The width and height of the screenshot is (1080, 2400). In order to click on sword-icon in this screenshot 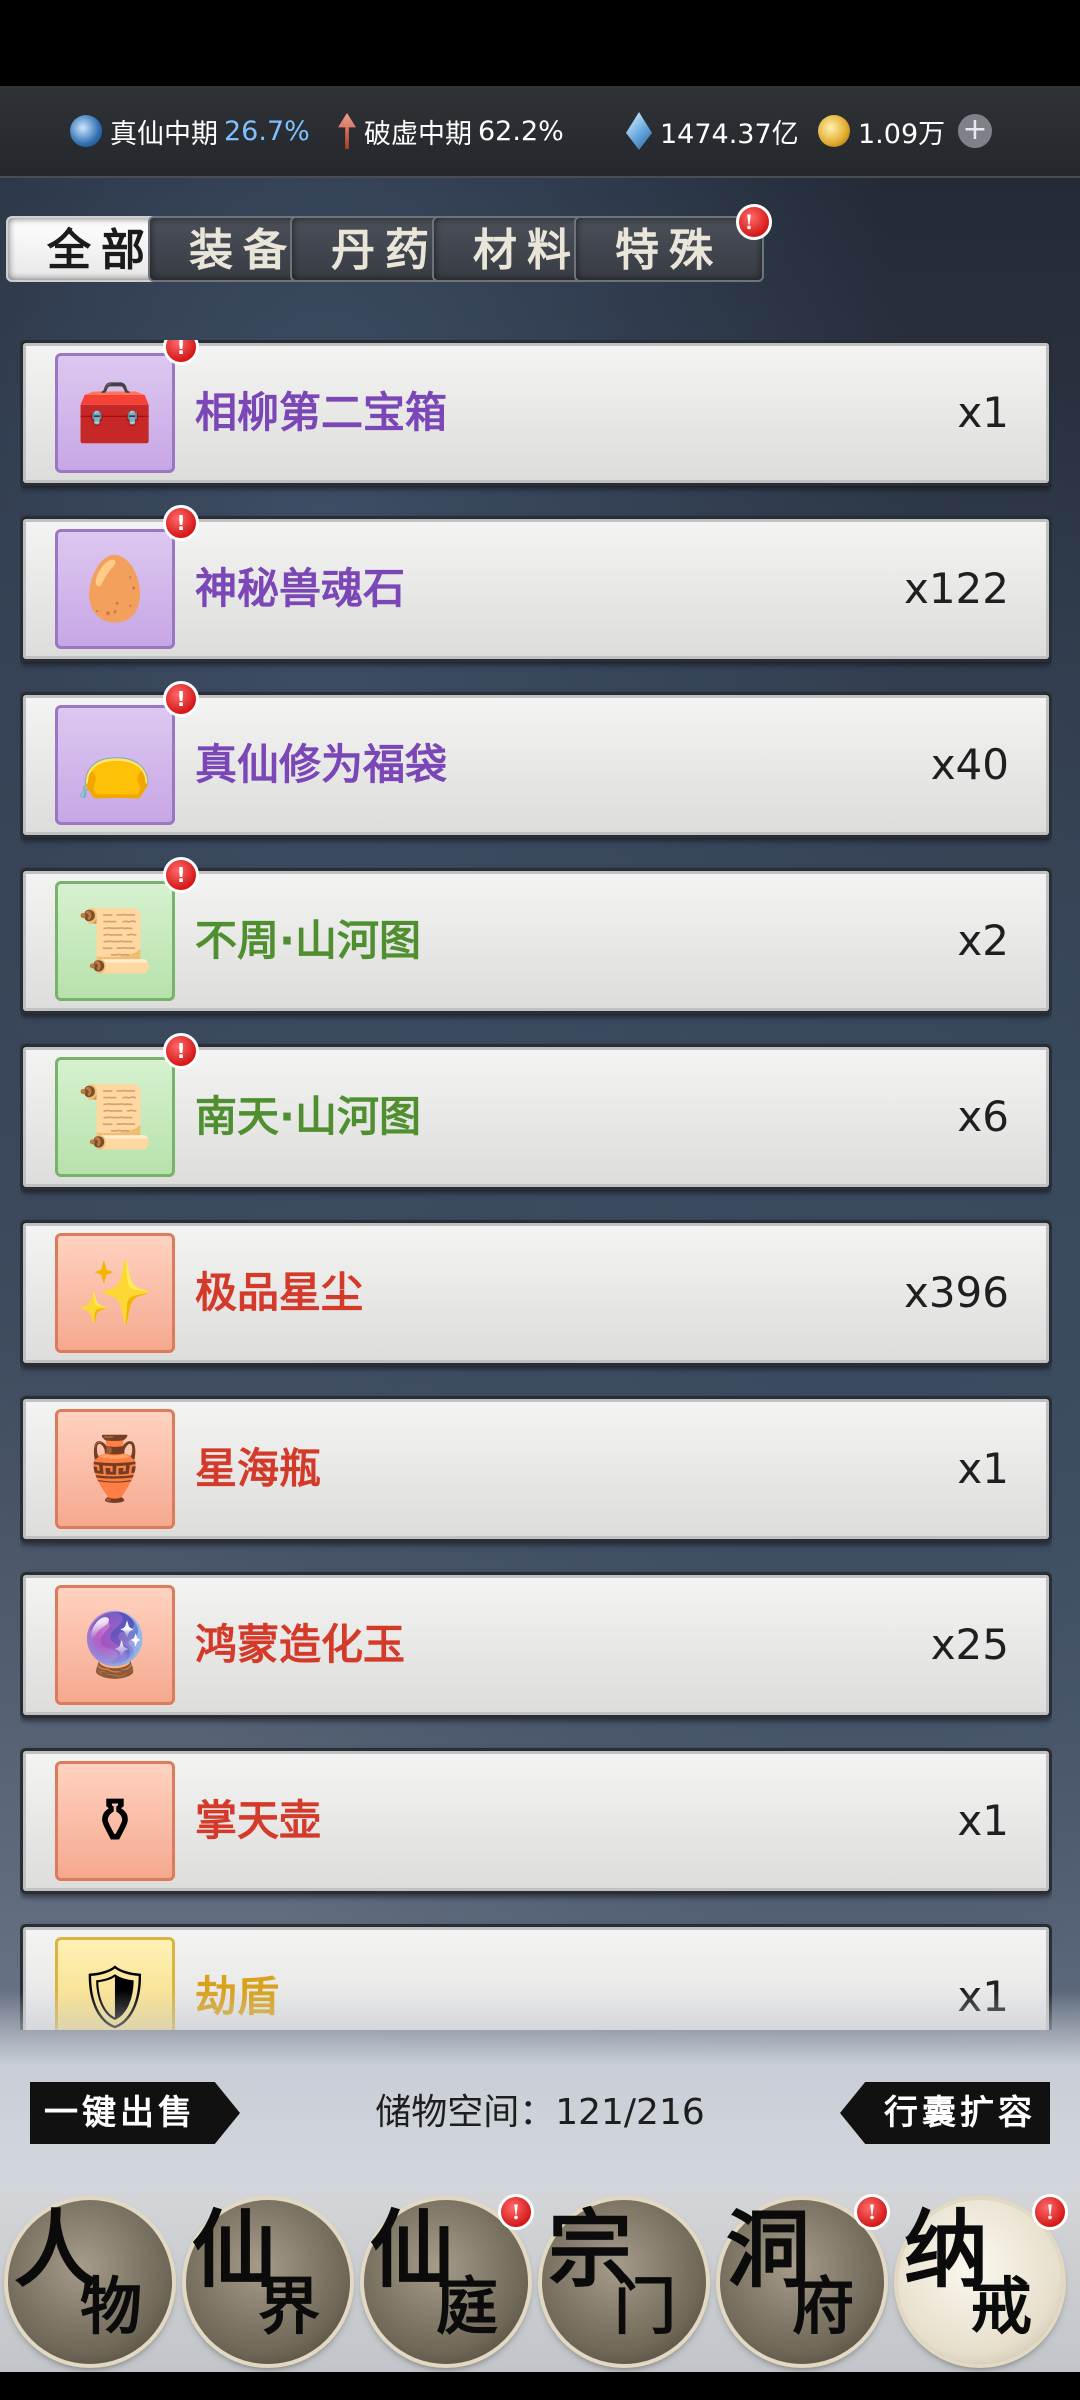, I will do `click(347, 131)`.